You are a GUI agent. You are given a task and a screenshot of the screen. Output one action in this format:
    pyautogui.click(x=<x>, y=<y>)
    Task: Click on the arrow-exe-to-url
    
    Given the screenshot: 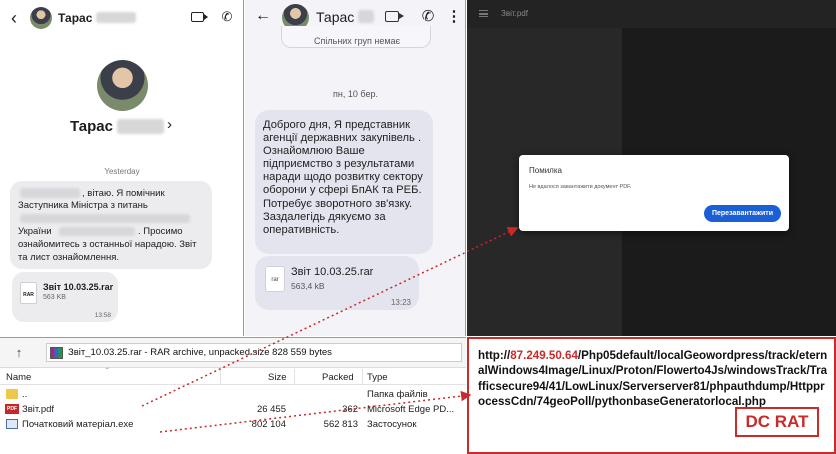 What is the action you would take?
    pyautogui.click(x=315, y=411)
    